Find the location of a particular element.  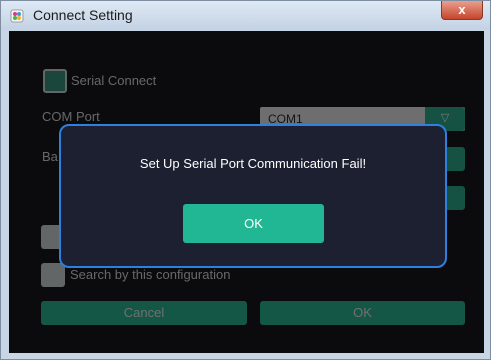

close-icon: x is located at coordinates (462, 9).